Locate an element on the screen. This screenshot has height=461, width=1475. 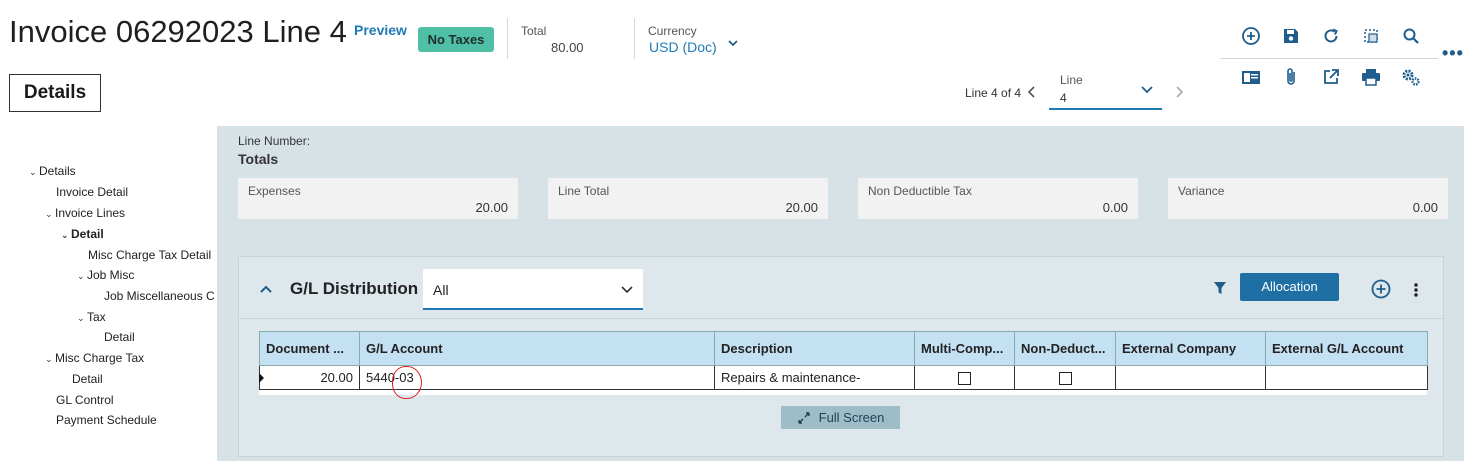
tree-item-label: Job Miscellaneous C is located at coordinates (159, 296).